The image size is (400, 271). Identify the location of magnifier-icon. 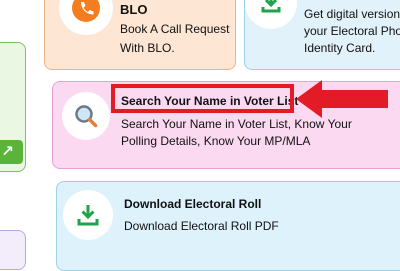
(86, 116).